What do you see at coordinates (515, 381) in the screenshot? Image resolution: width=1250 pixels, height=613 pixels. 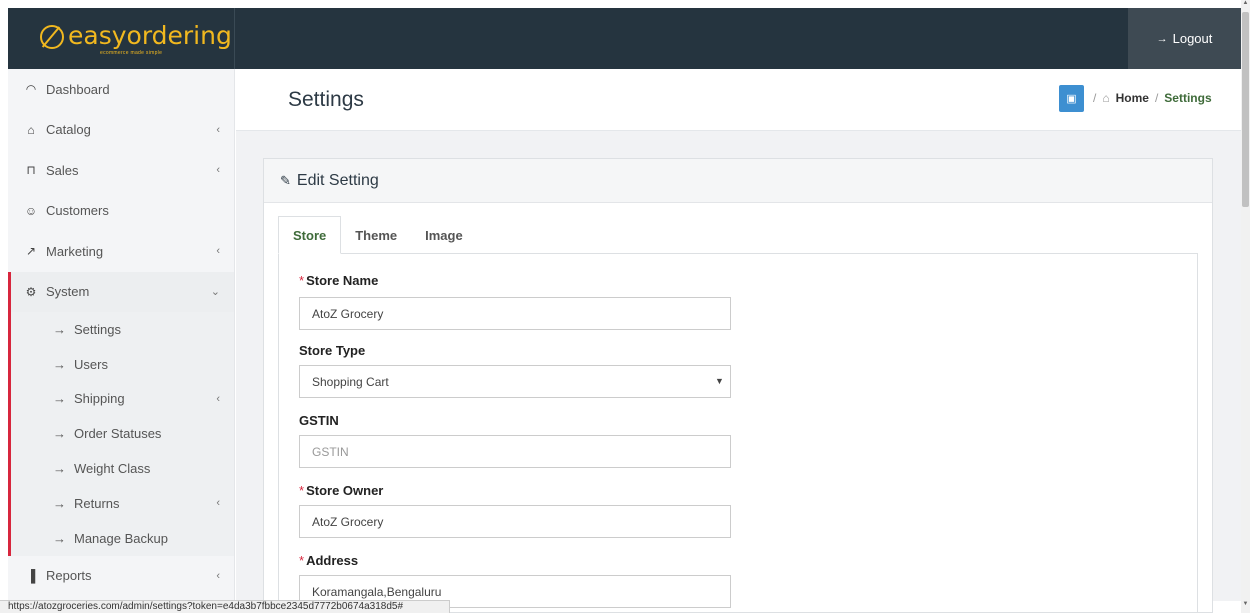 I see `store-type-select: Shopping Cart` at bounding box center [515, 381].